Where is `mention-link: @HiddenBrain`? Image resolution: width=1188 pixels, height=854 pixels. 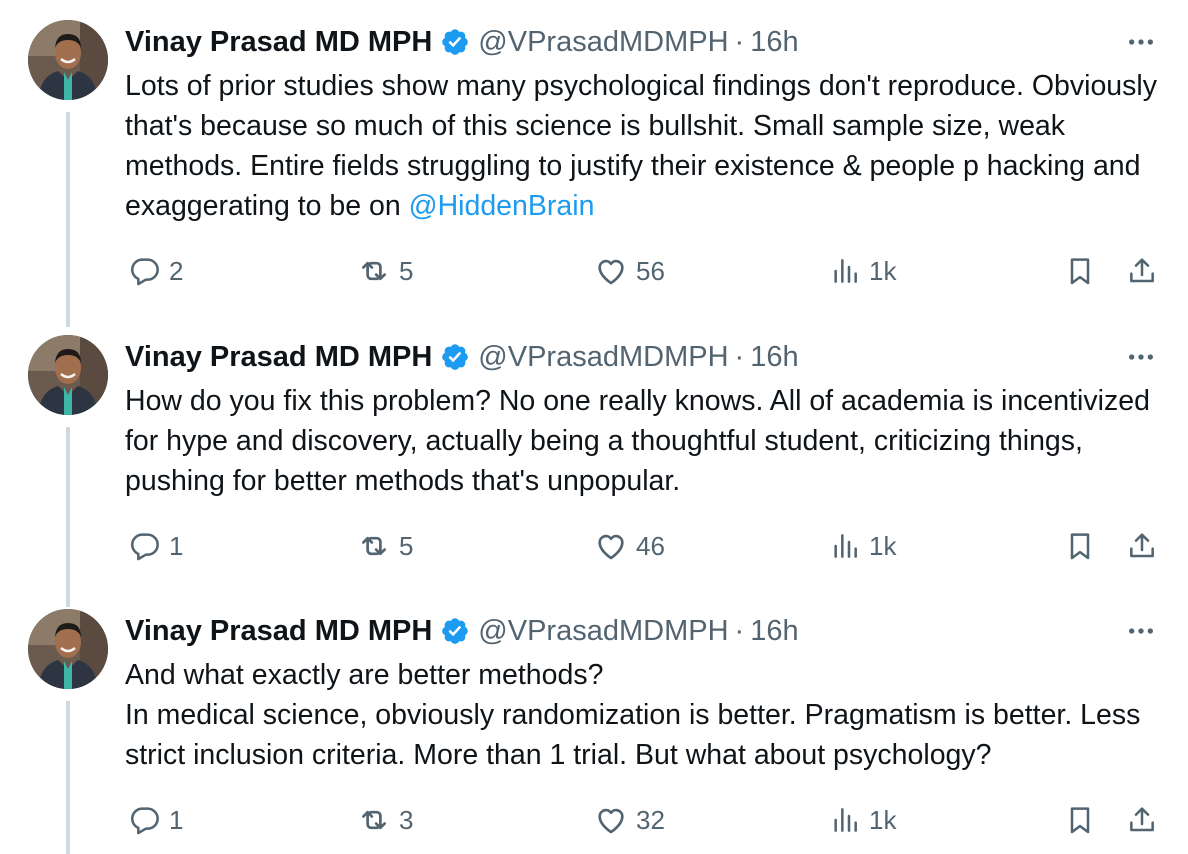
mention-link: @HiddenBrain is located at coordinates (502, 206).